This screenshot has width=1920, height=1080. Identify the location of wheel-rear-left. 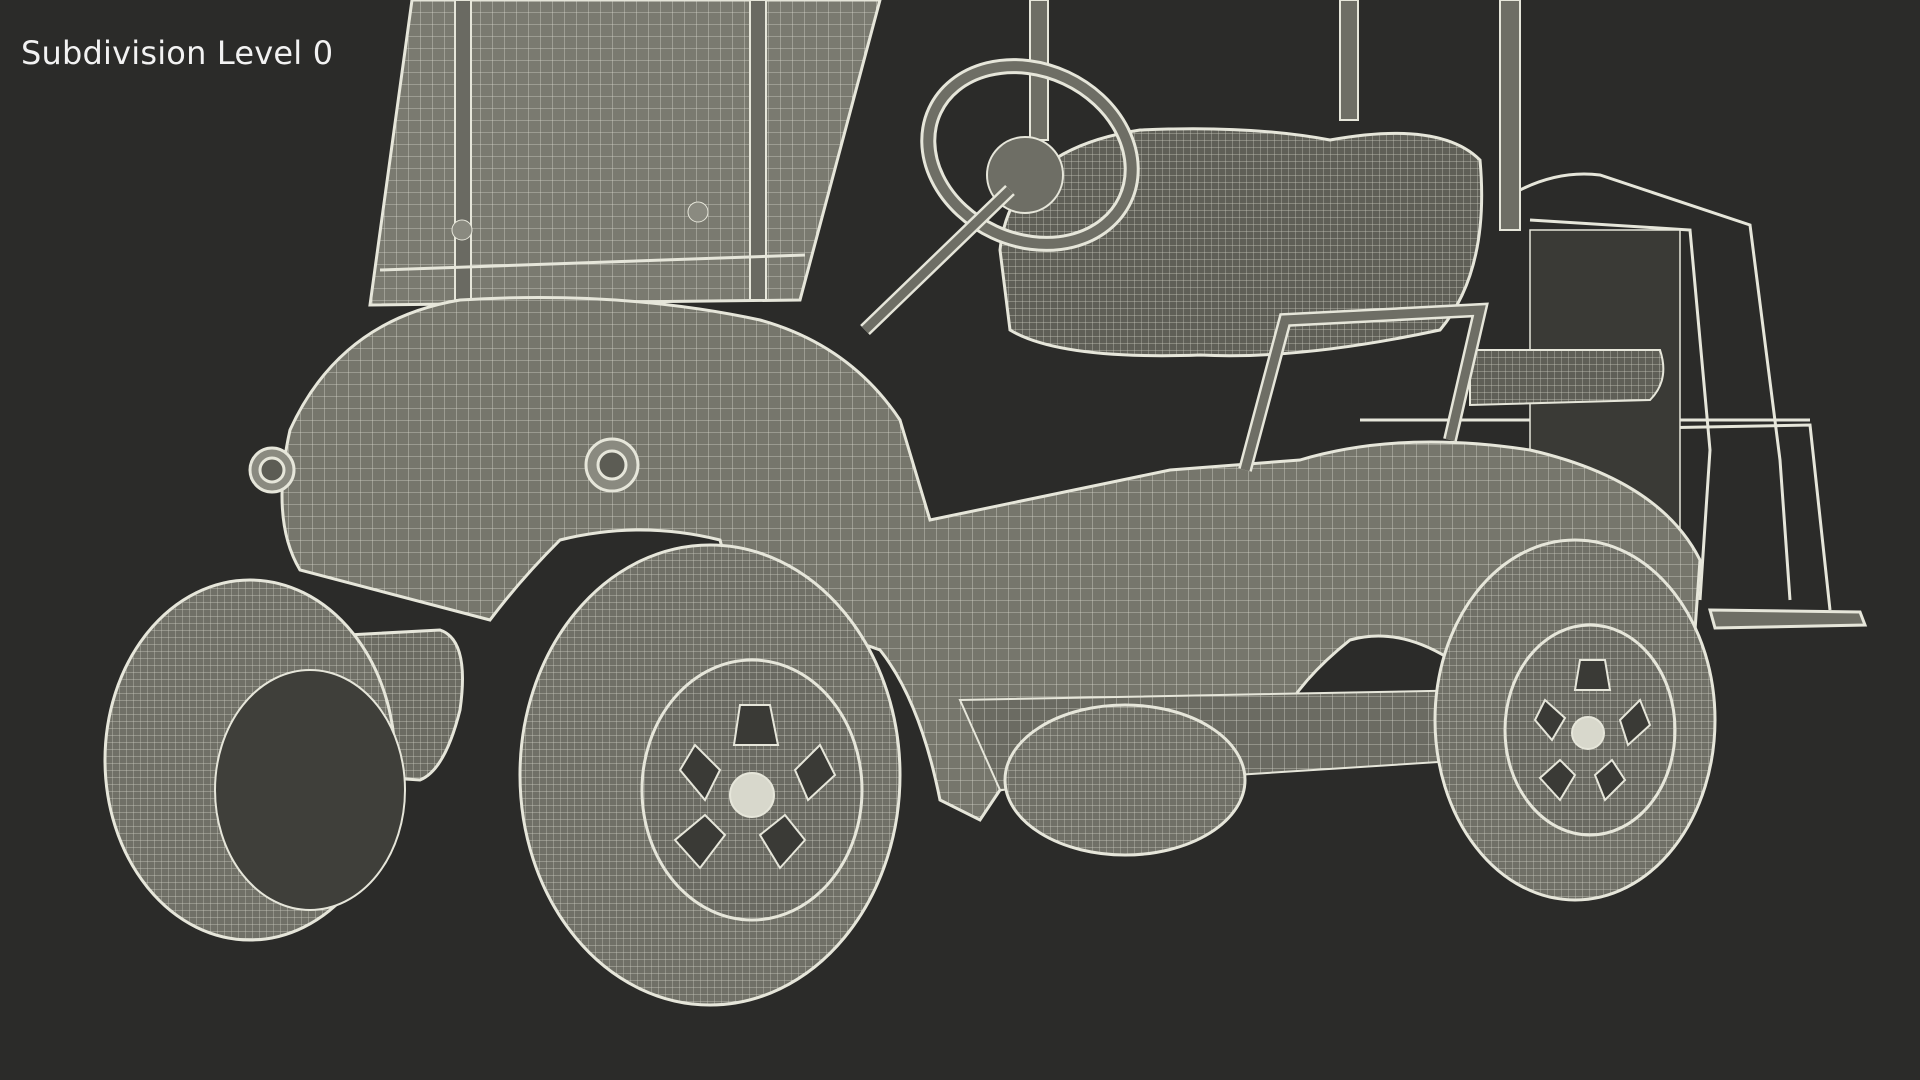
(1125, 780).